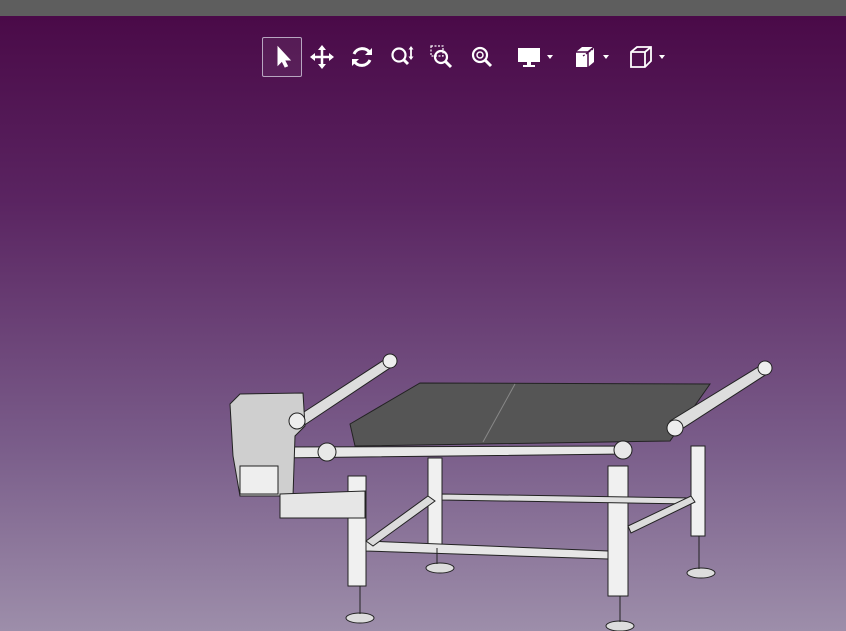 The image size is (846, 631). I want to click on display-mode-menu, so click(529, 57).